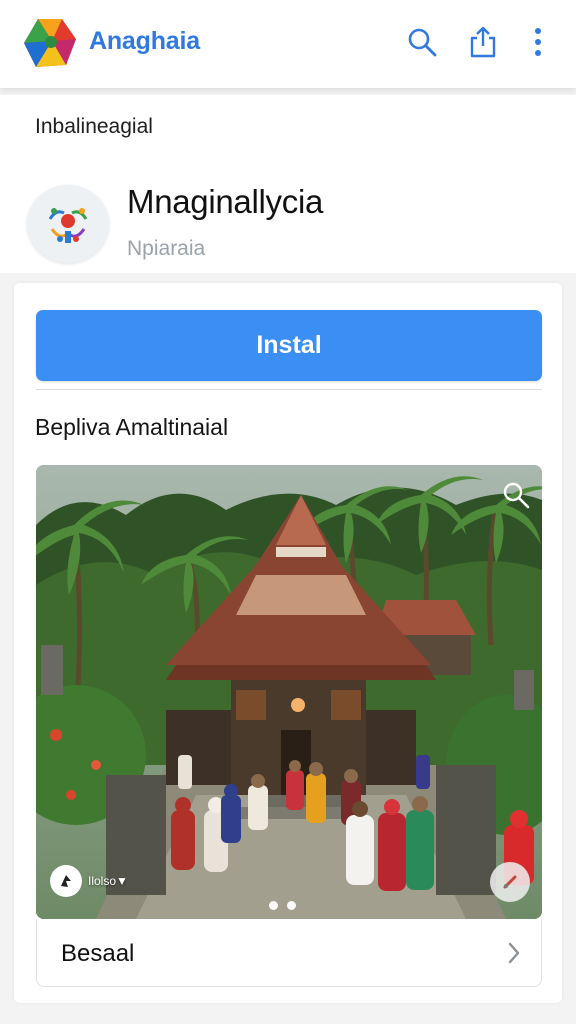 The width and height of the screenshot is (576, 1024). I want to click on more-vert-icon, so click(538, 42).